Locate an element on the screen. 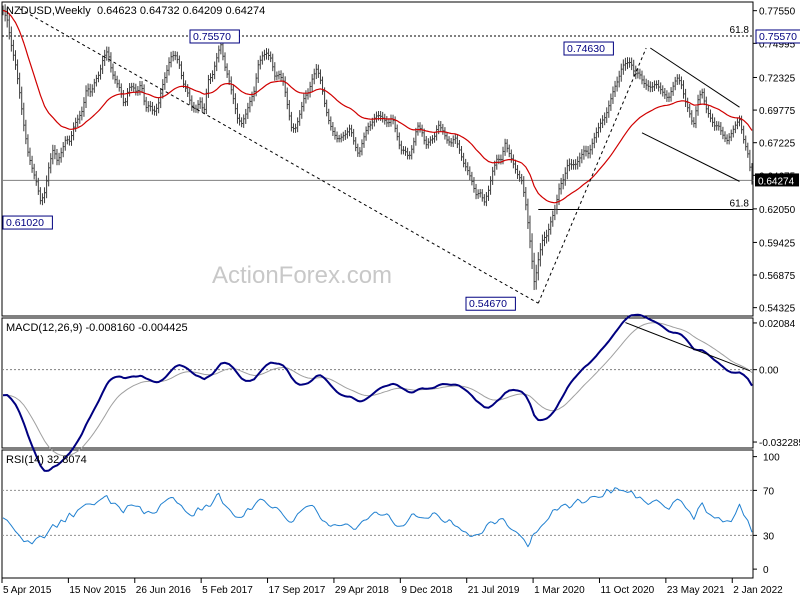 The width and height of the screenshot is (800, 600). x-tick-label: 21 Jul 2019 is located at coordinates (494, 590).